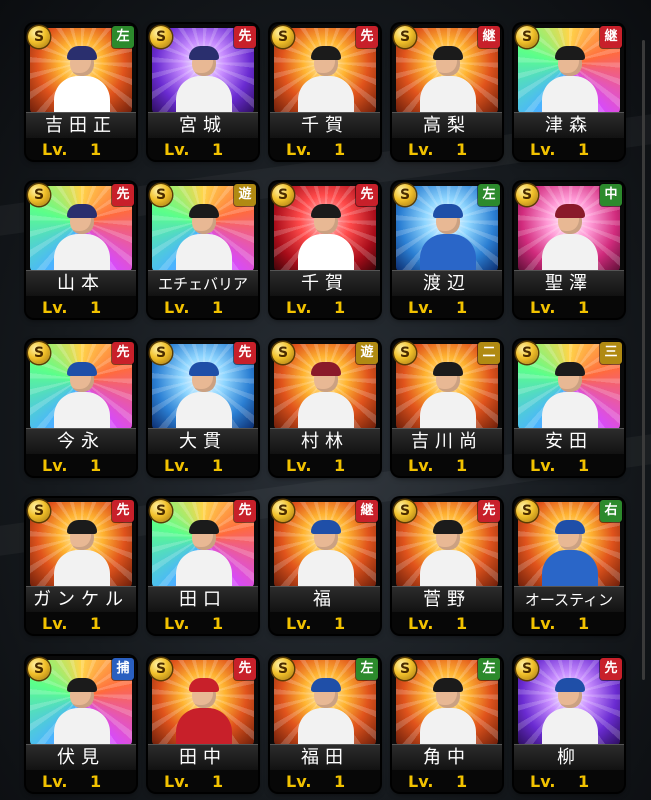 The width and height of the screenshot is (651, 800). Describe the element at coordinates (569, 92) in the screenshot. I see `player-card: S 継津森 Lv. 1` at that location.